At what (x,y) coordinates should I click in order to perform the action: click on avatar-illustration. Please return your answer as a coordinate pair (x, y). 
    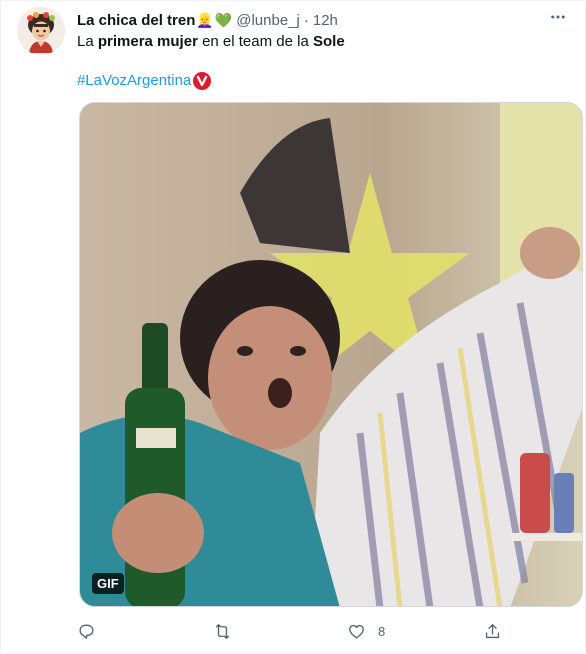
    Looking at the image, I should click on (41, 31).